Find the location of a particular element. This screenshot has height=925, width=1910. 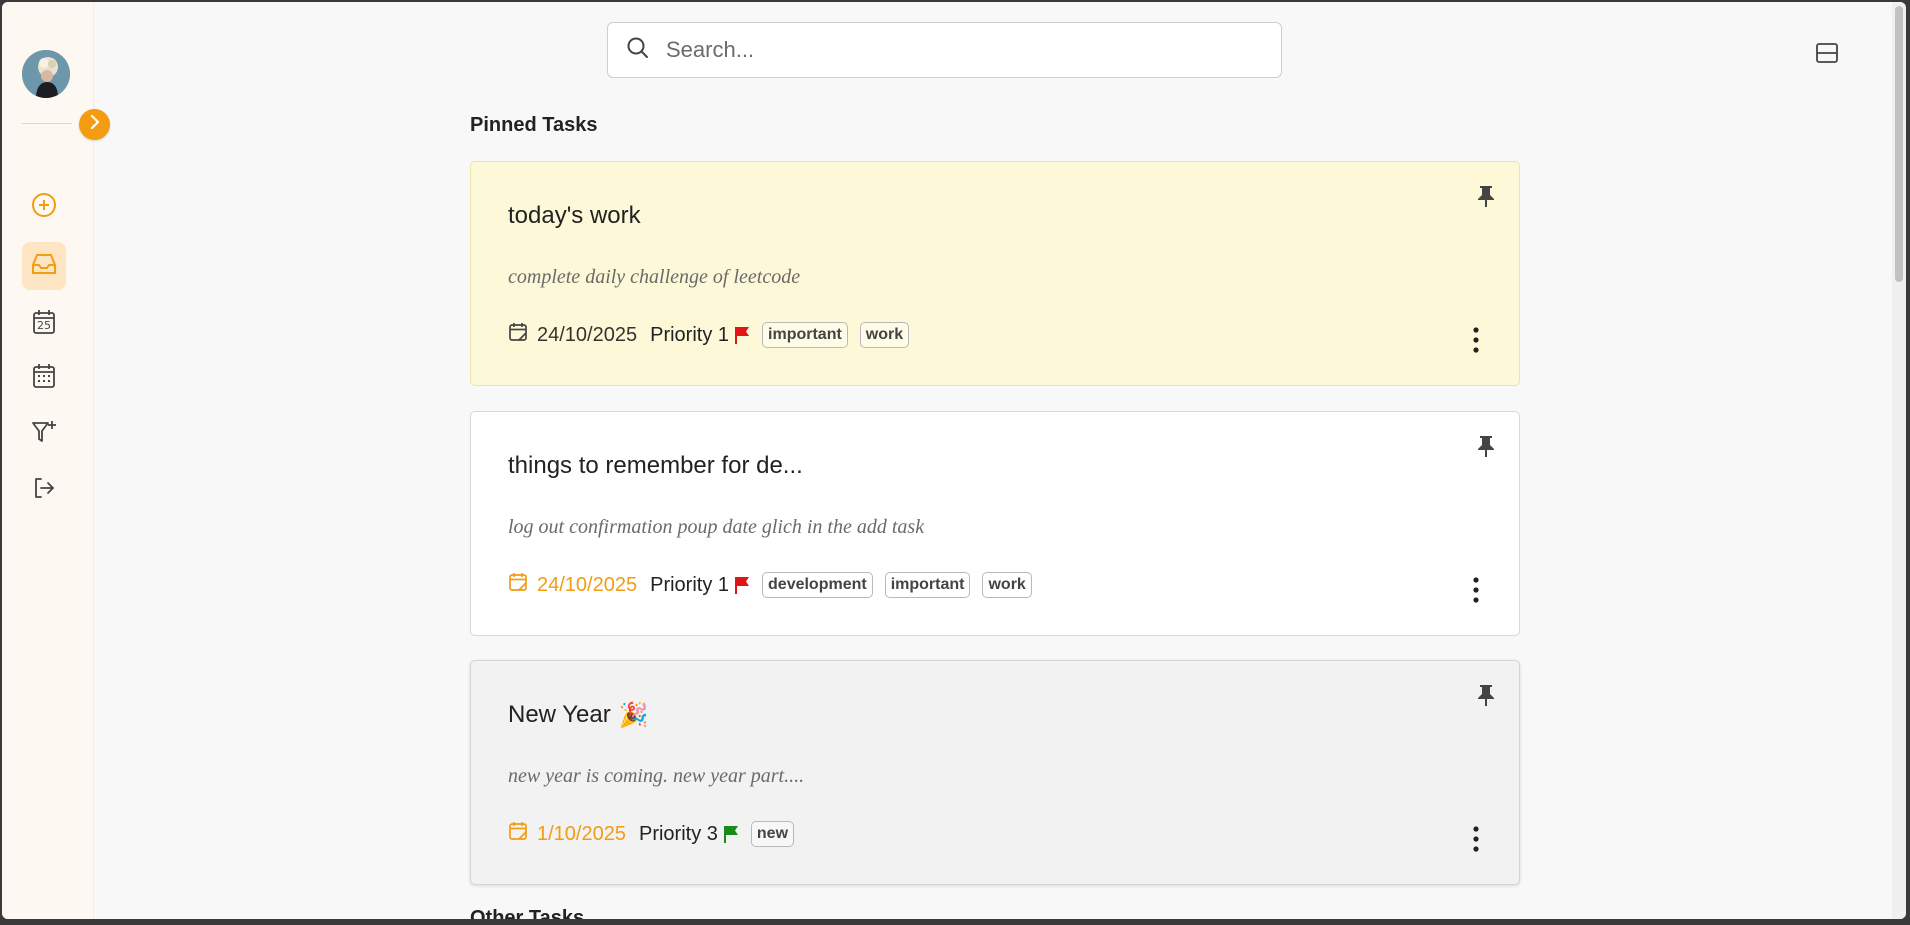

sidebar-item-logout is located at coordinates (44, 490).